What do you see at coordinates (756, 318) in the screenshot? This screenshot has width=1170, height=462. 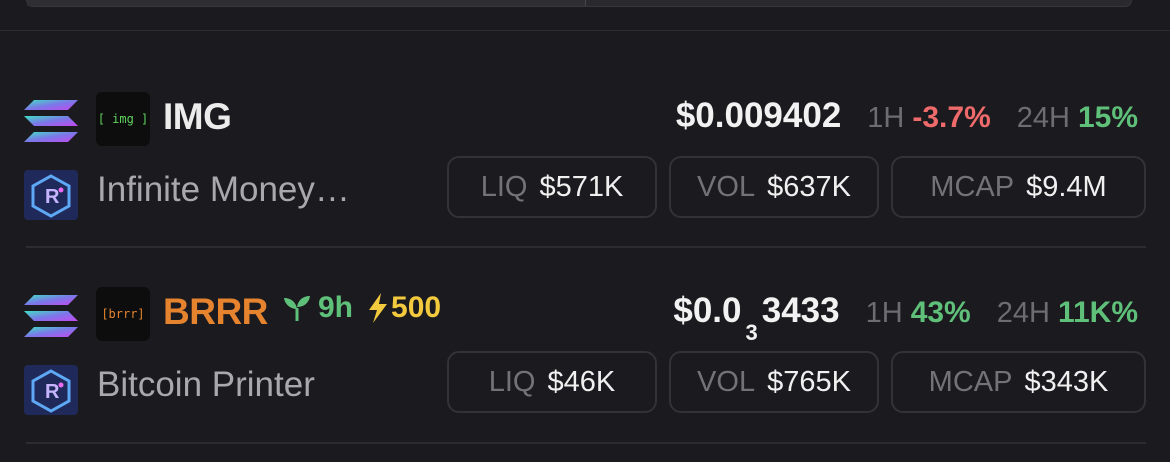 I see `token-price: $0.033433` at bounding box center [756, 318].